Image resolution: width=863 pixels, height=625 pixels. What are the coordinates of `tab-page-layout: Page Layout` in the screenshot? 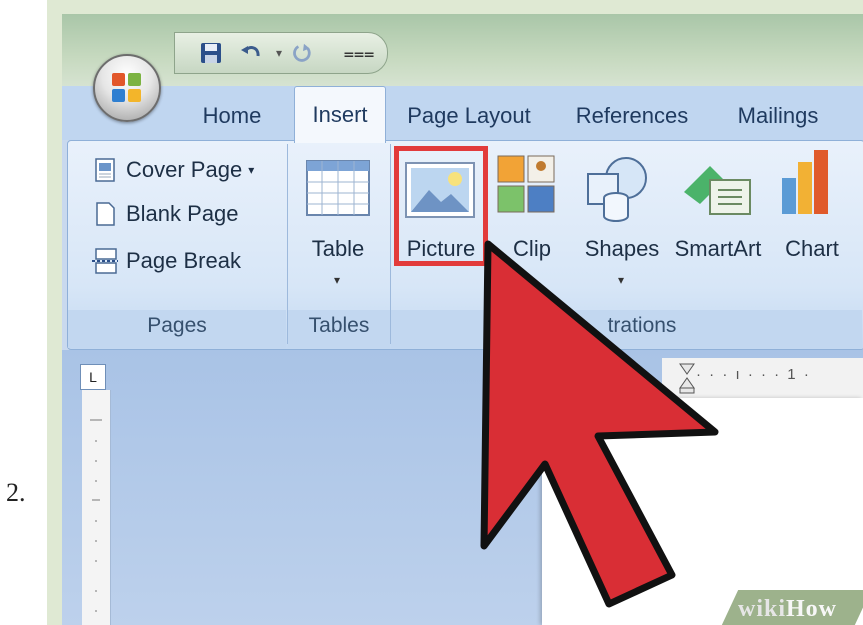 It's located at (469, 116).